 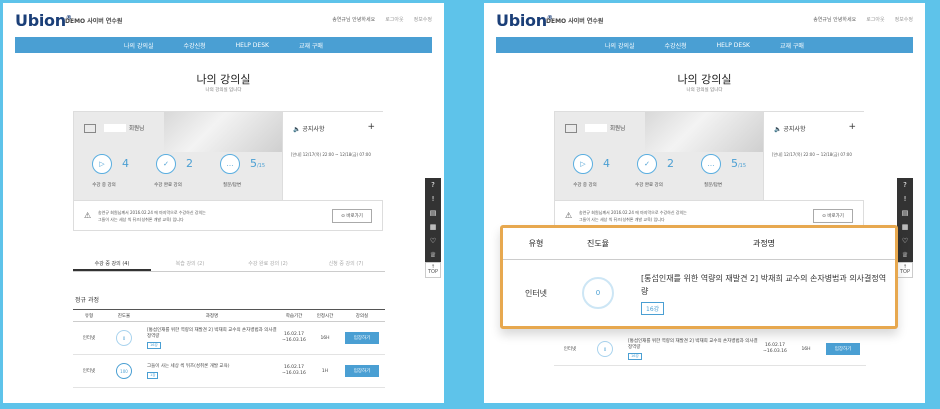 I want to click on progress-circle: 100, so click(x=124, y=371).